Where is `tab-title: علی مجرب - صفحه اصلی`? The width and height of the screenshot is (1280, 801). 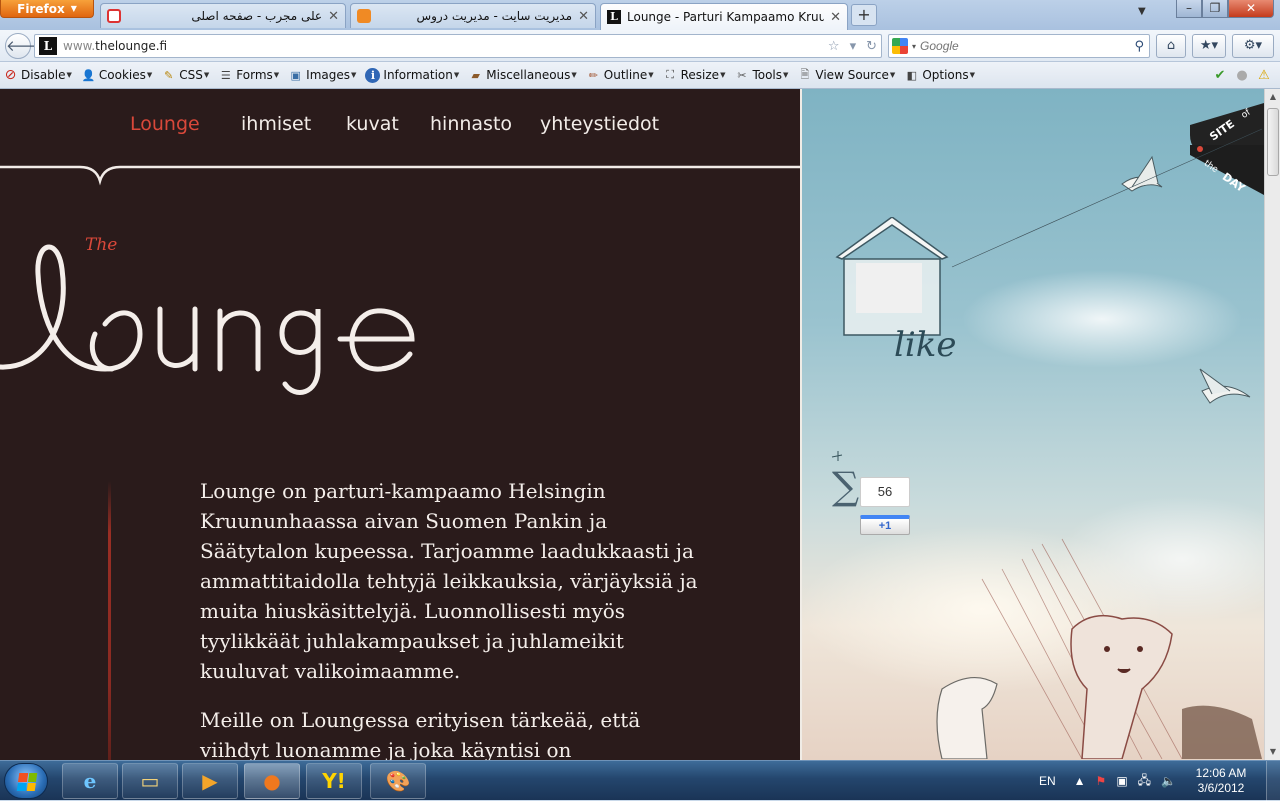 tab-title: علی مجرب - صفحه اصلی is located at coordinates (257, 16).